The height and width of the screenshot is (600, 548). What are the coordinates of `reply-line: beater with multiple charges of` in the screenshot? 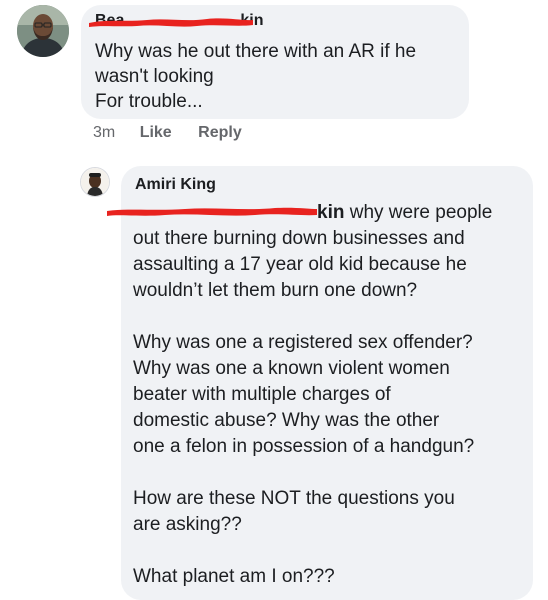 It's located at (262, 394).